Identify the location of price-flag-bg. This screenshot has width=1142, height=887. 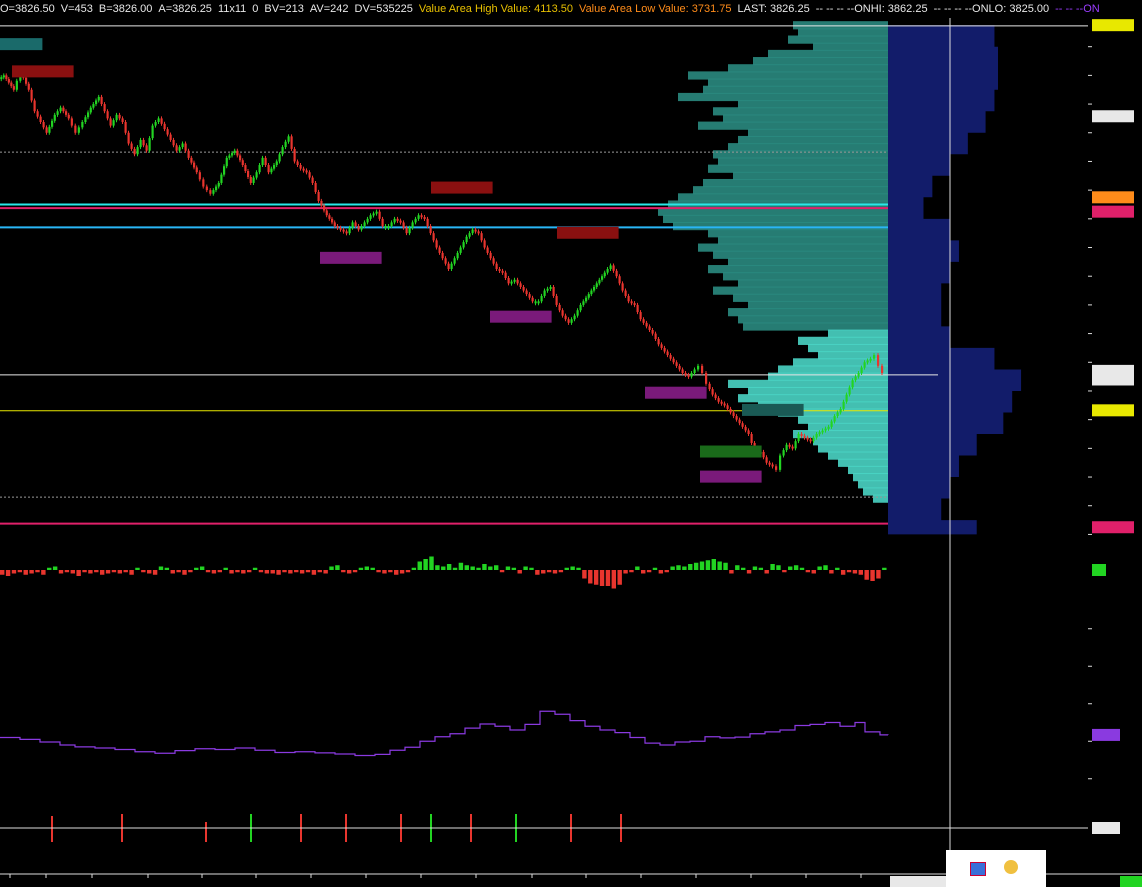
(1113, 211).